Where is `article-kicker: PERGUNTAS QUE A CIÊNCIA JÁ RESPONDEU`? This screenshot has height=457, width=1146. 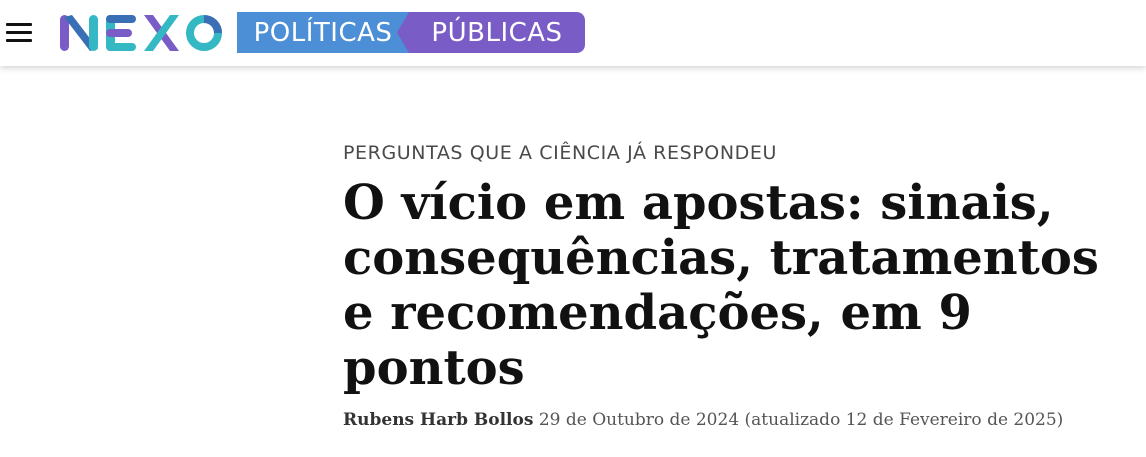
article-kicker: PERGUNTAS QUE A CIÊNCIA JÁ RESPONDEU is located at coordinates (560, 153).